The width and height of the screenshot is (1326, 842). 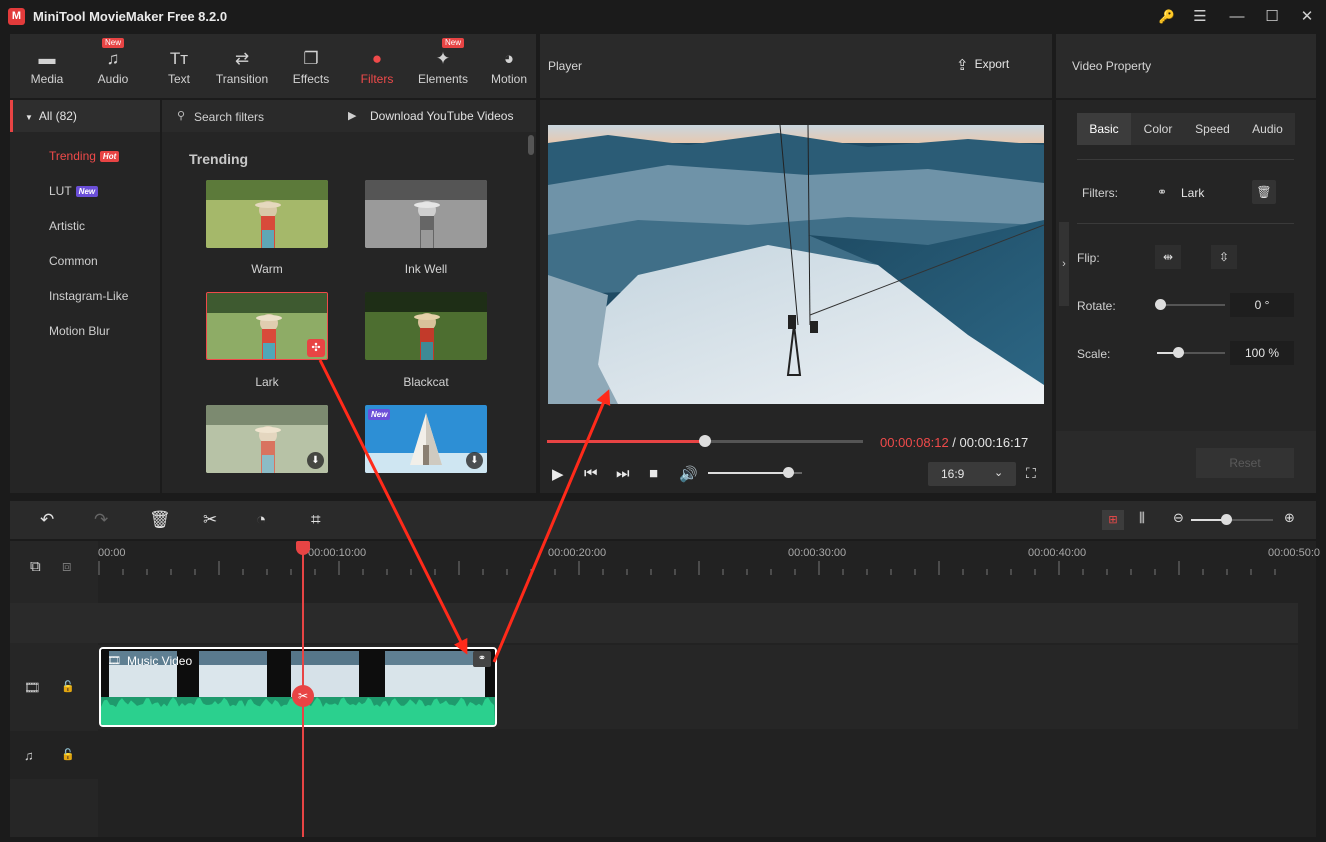 What do you see at coordinates (426, 439) in the screenshot?
I see `filter-thumb: New ⬇` at bounding box center [426, 439].